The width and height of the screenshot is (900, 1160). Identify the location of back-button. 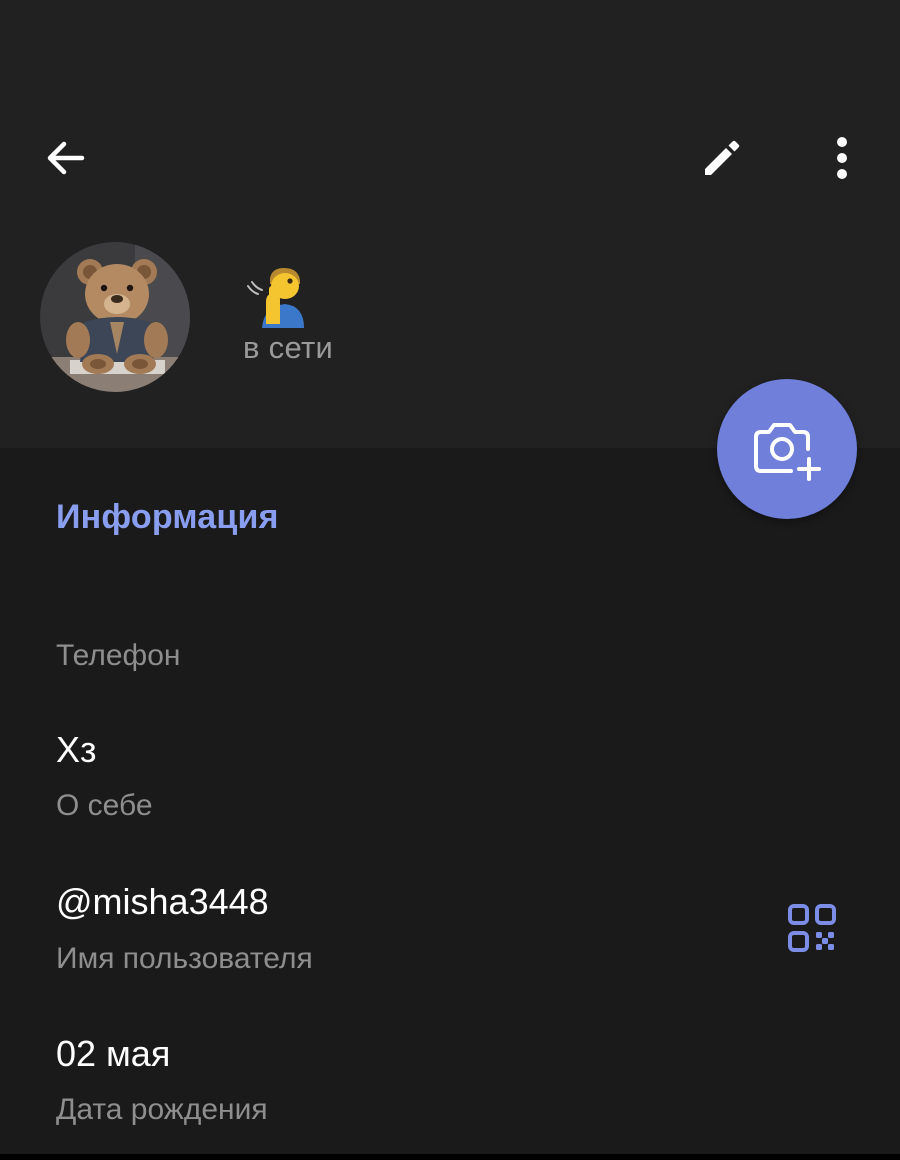
(66, 158).